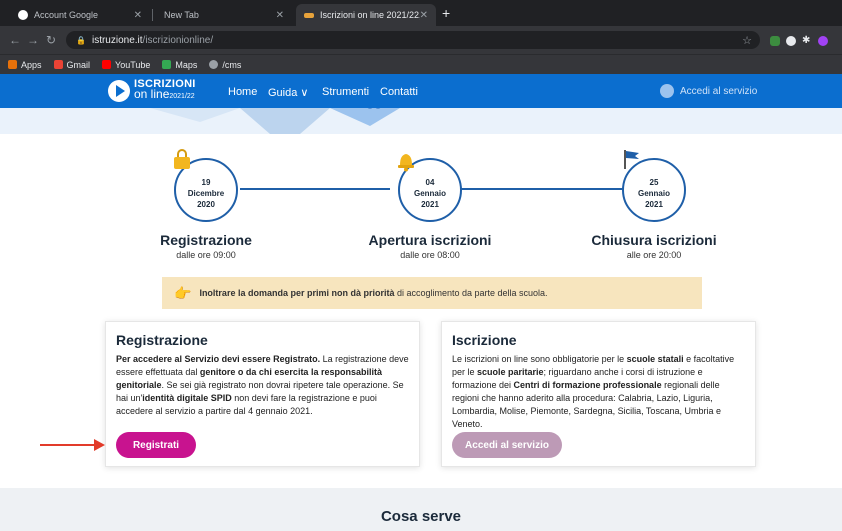 This screenshot has height=531, width=842. I want to click on bookmark-apps: Apps, so click(25, 65).